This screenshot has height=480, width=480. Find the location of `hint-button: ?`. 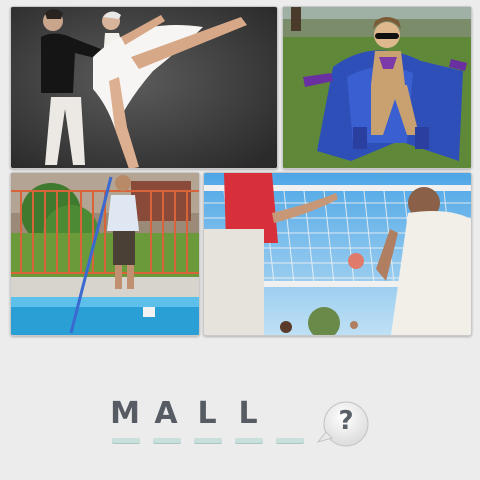

hint-button: ? is located at coordinates (343, 426).